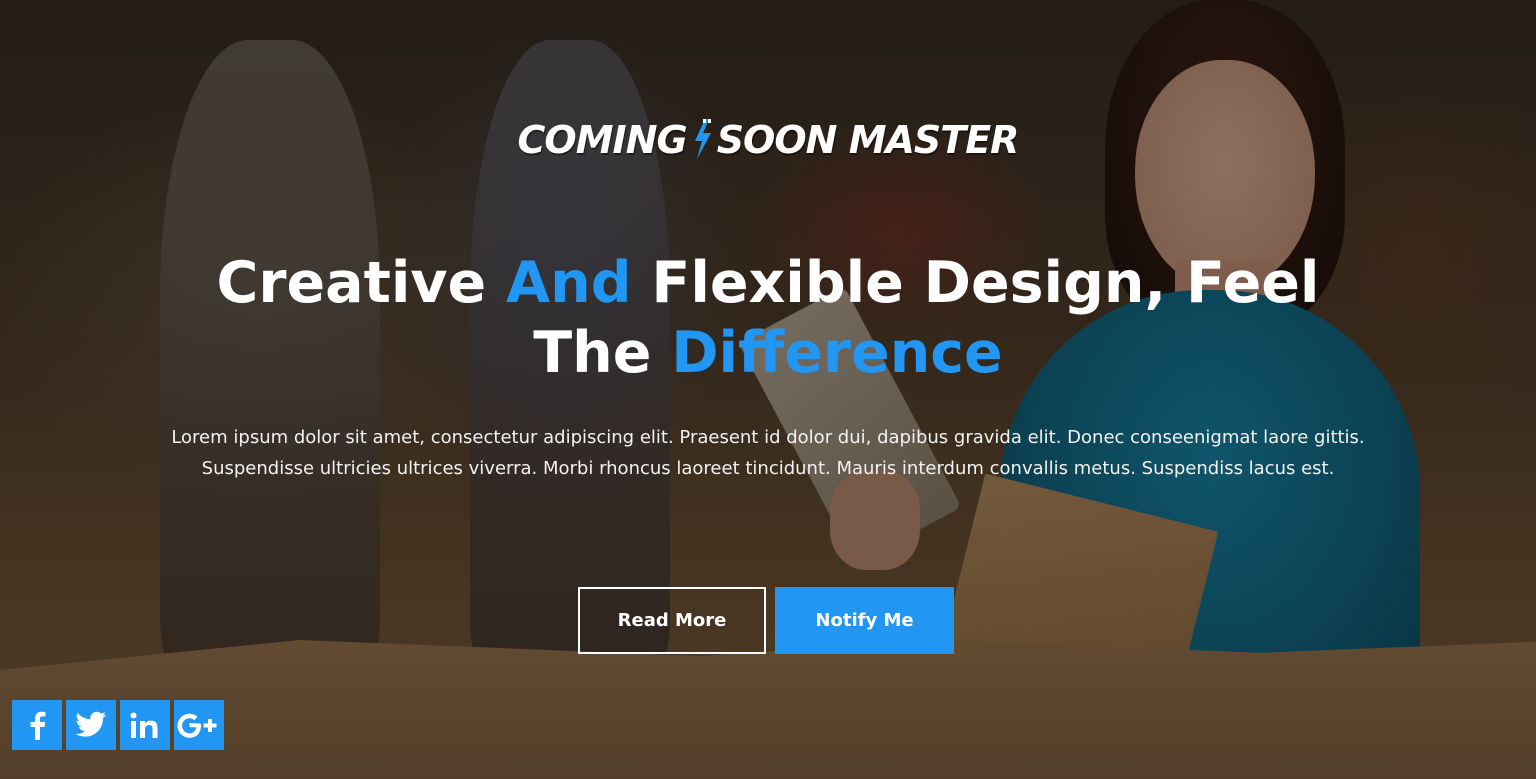 Image resolution: width=1536 pixels, height=779 pixels. I want to click on twitter-icon, so click(91, 725).